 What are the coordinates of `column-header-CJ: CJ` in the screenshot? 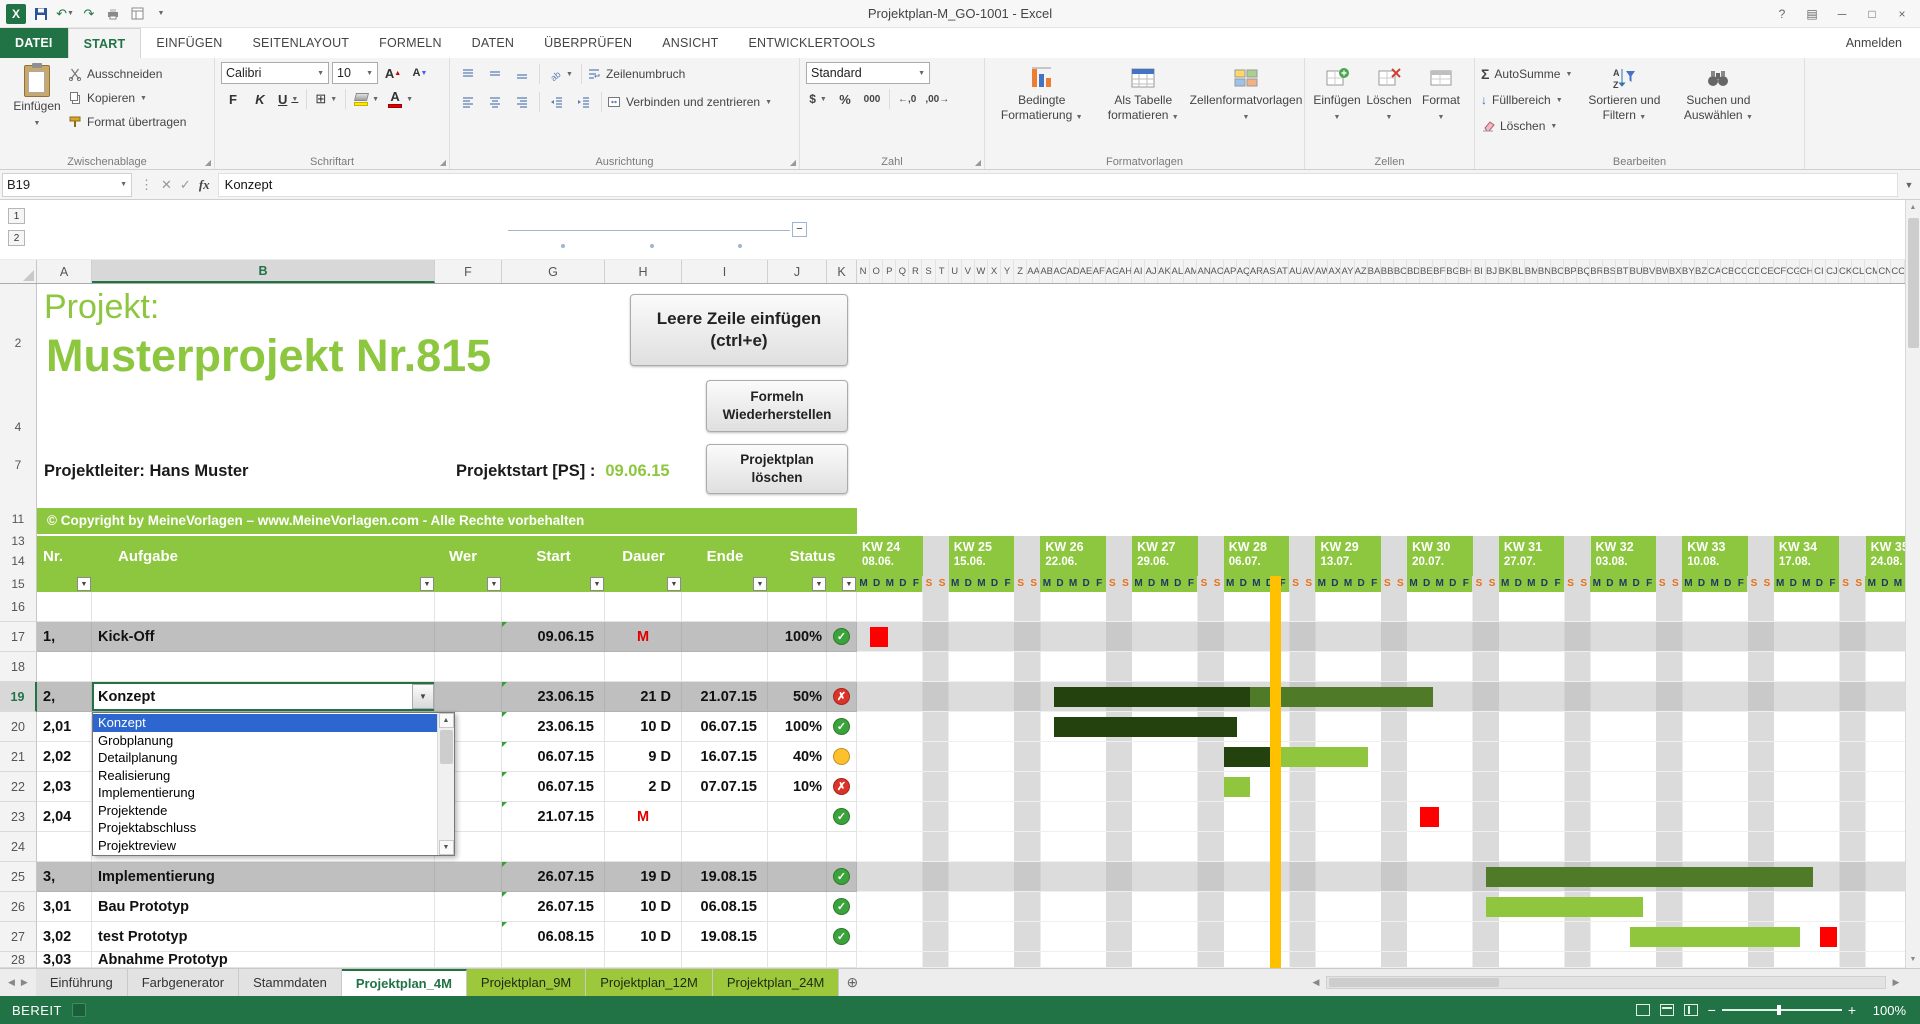 It's located at (1833, 271).